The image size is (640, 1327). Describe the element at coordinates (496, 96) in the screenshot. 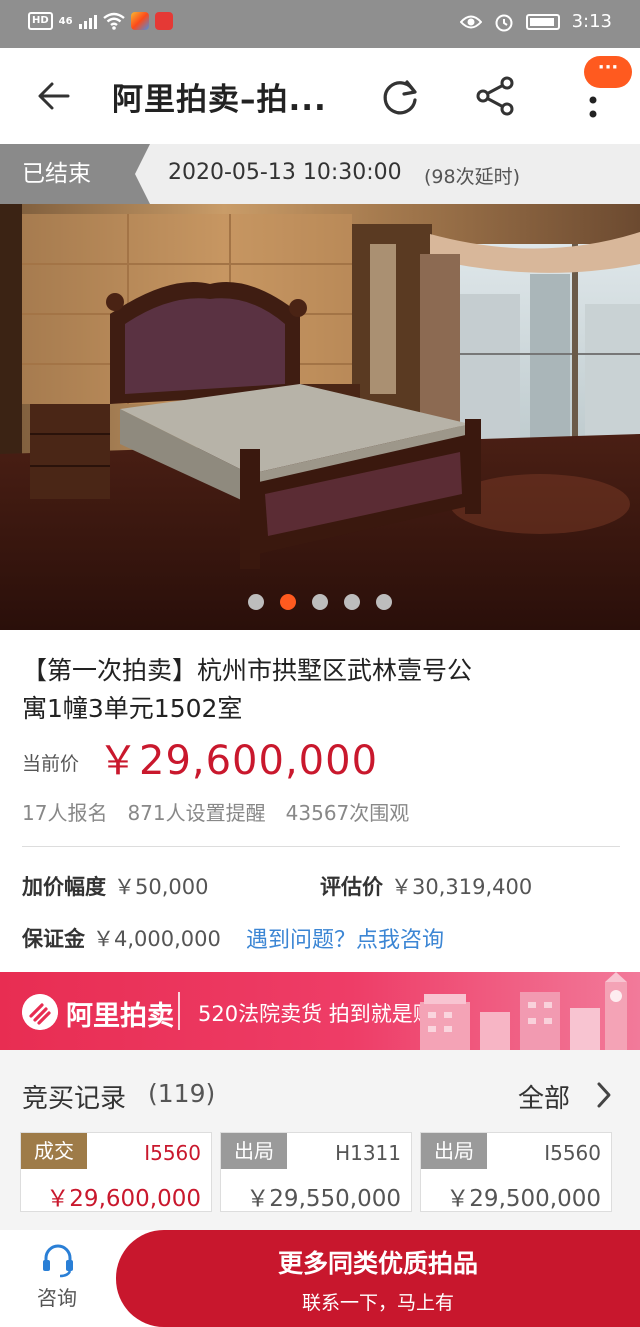

I see `share-icon` at that location.